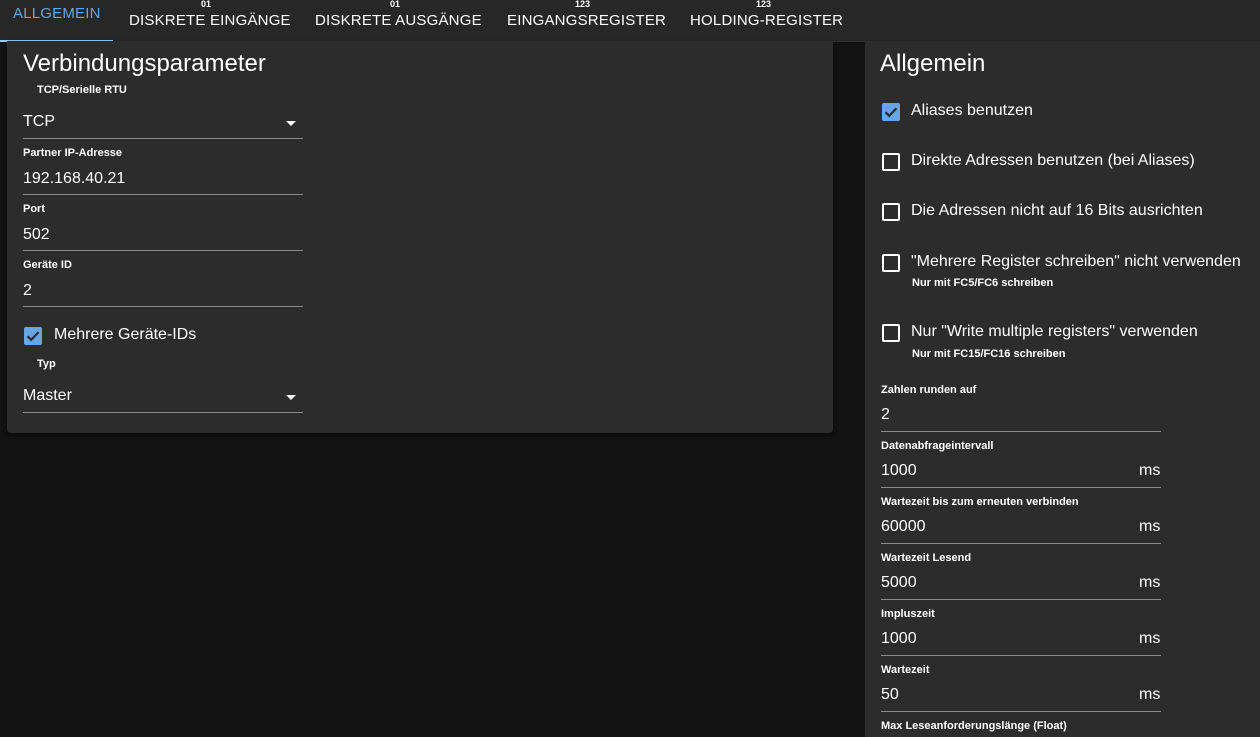 Image resolution: width=1260 pixels, height=737 pixels. Describe the element at coordinates (27, 291) in the screenshot. I see `device-id-input: 2` at that location.